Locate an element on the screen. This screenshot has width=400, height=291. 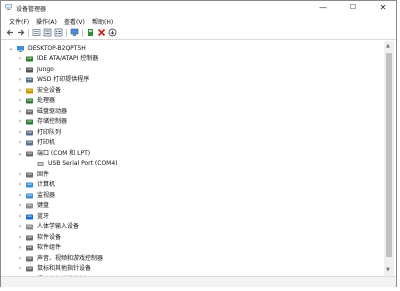
tree-item: › 处理器 is located at coordinates (152, 101).